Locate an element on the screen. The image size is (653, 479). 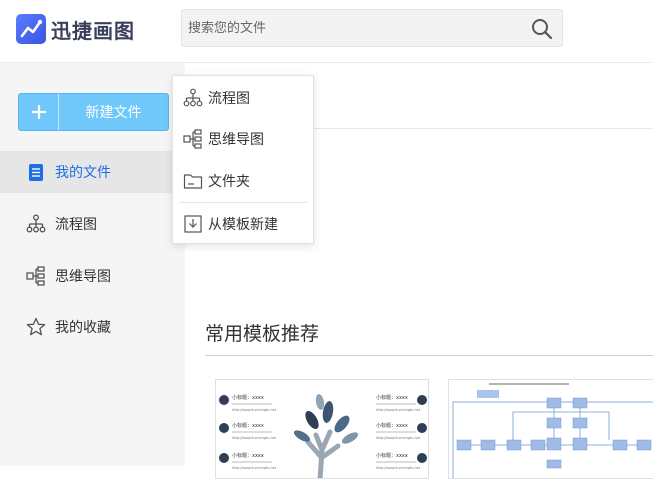
search-button is located at coordinates (542, 29).